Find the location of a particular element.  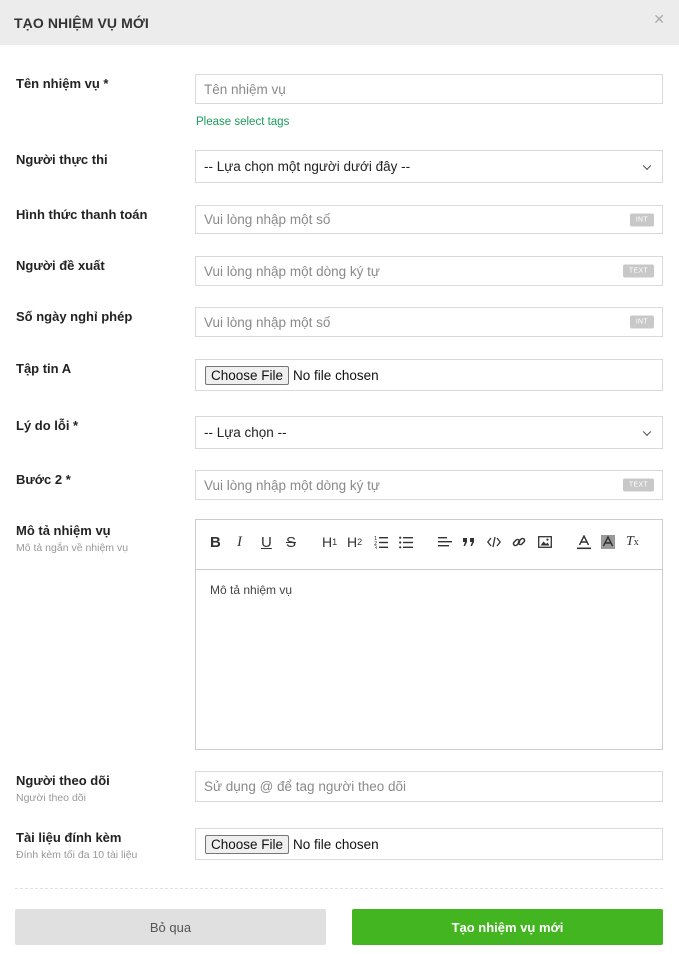

payment-input is located at coordinates (429, 219).